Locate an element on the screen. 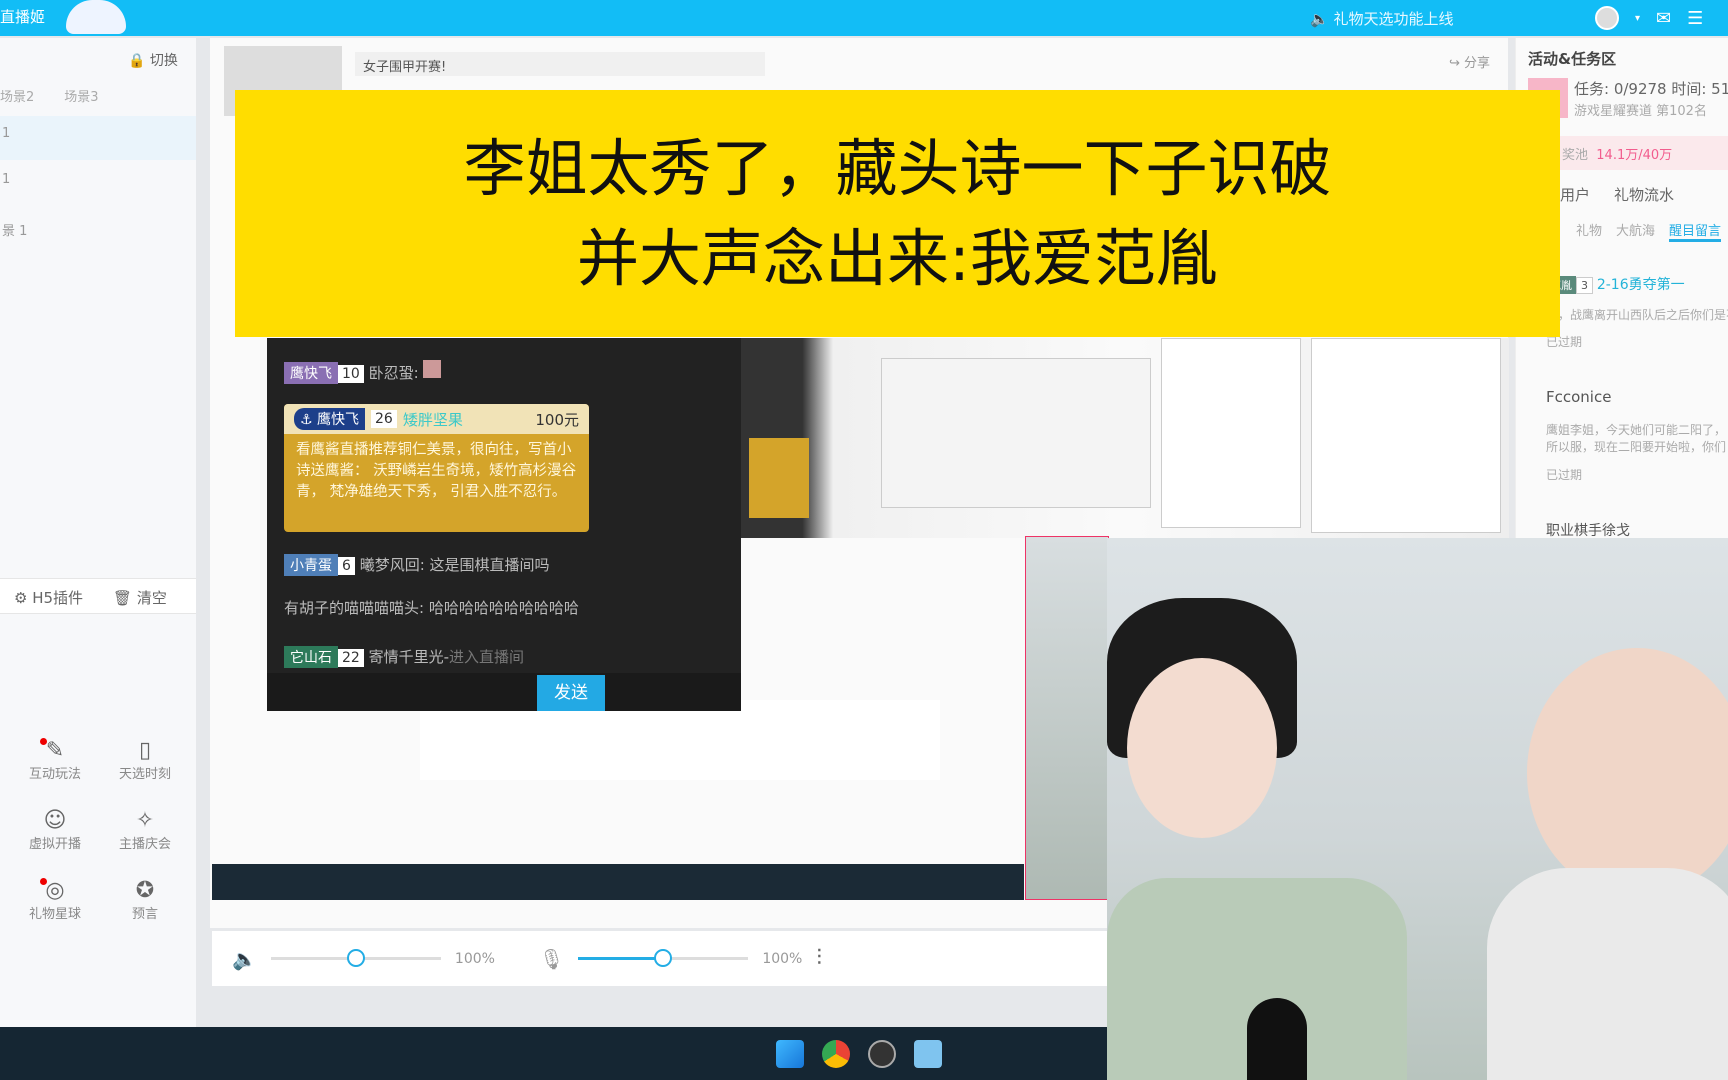 The width and height of the screenshot is (1728, 1080). speaker-icon: 🔈 is located at coordinates (244, 959).